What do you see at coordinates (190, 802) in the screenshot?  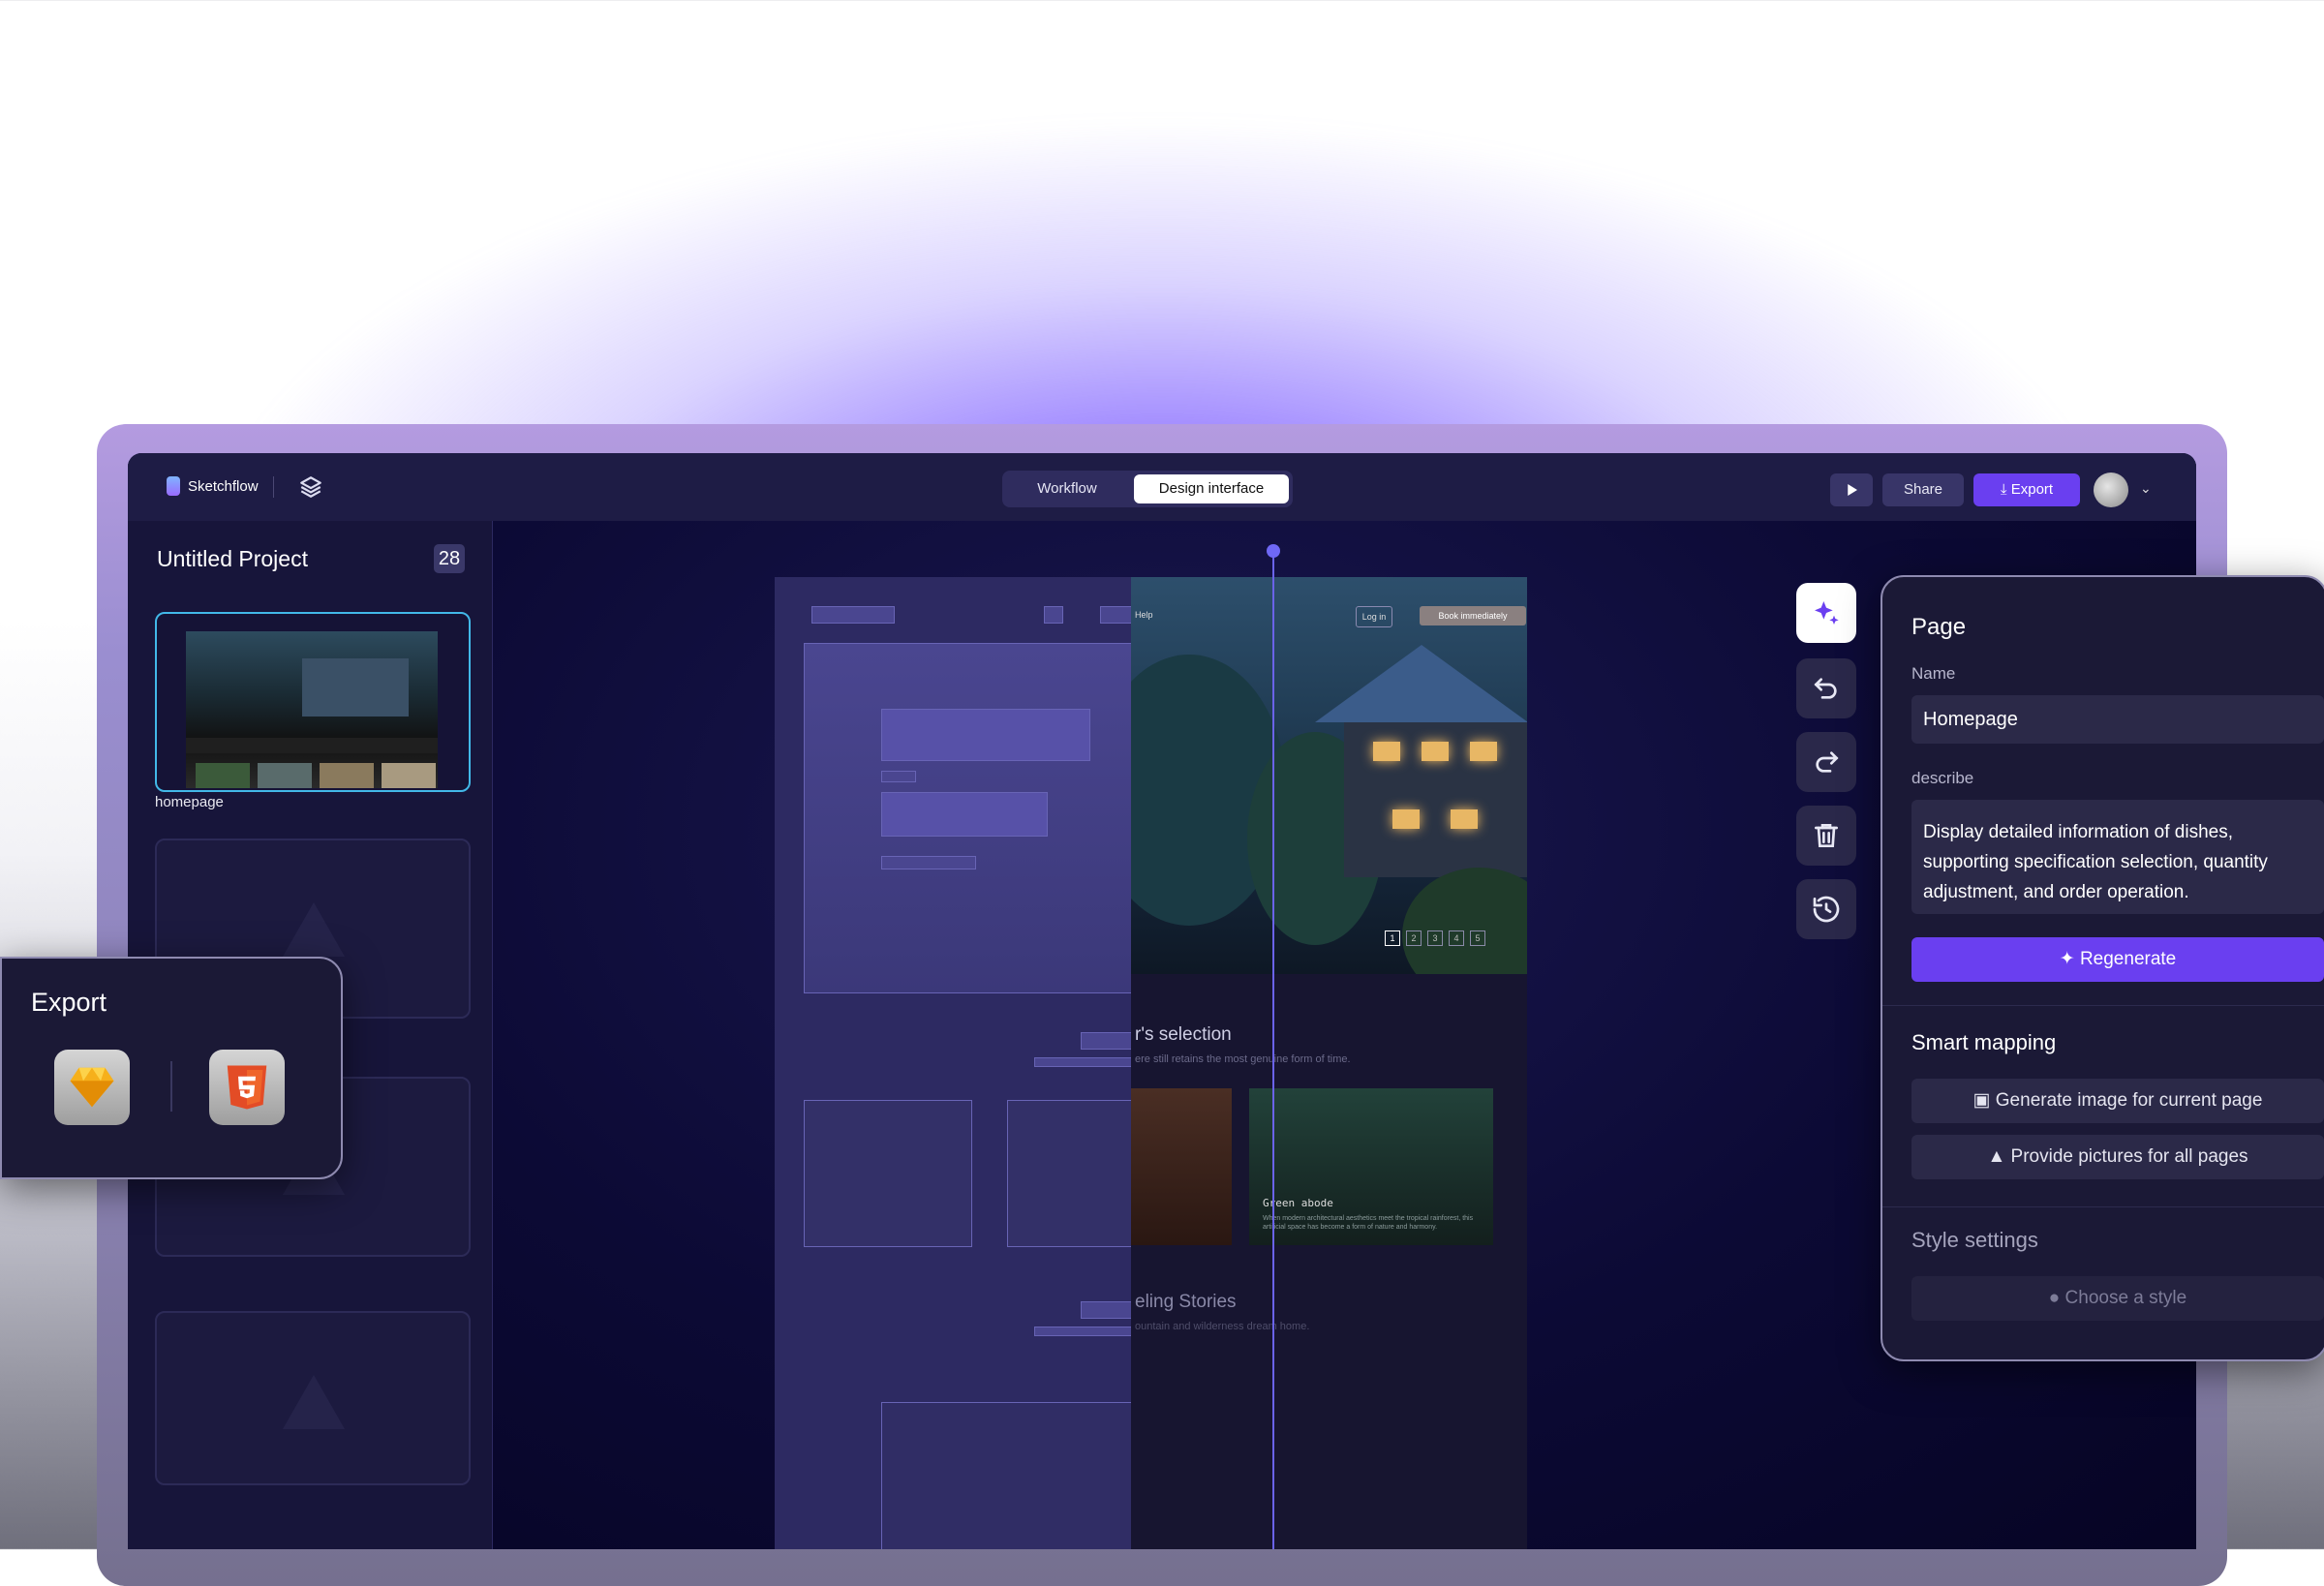 I see `page-label-homepage: homepage` at bounding box center [190, 802].